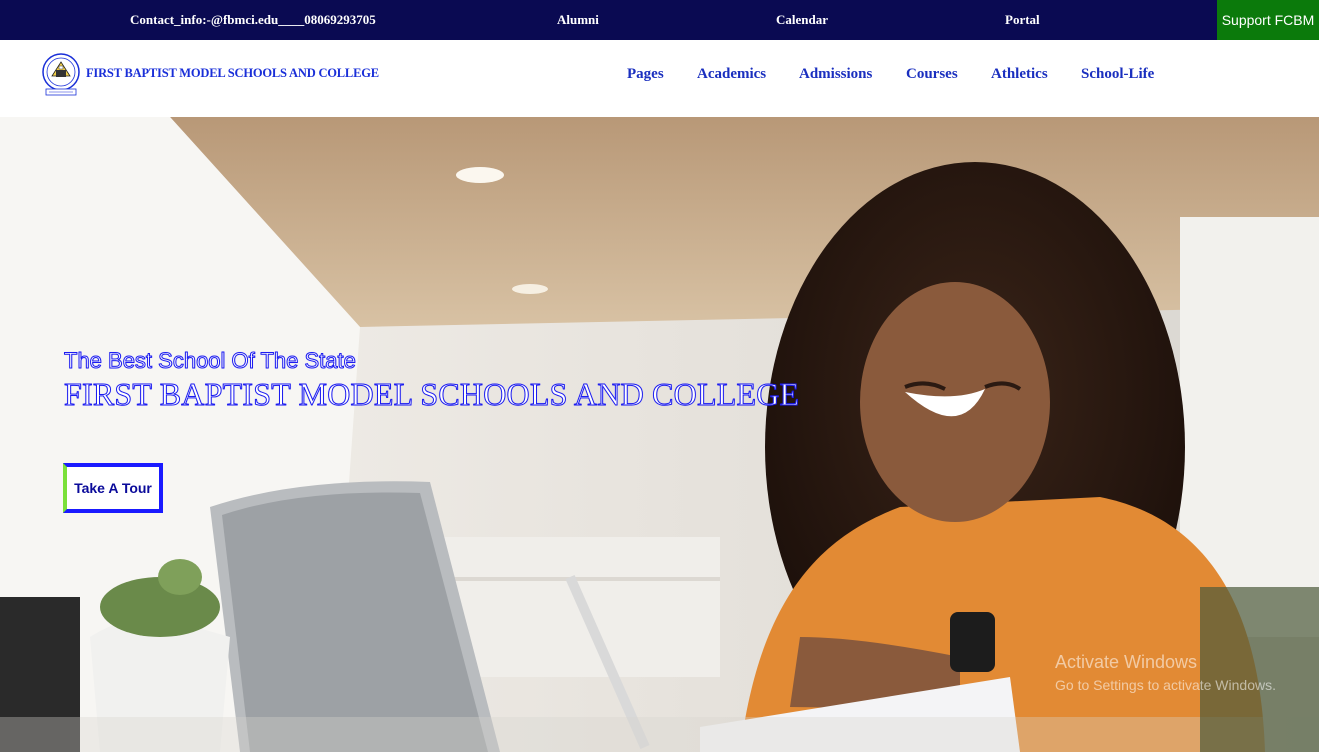  What do you see at coordinates (210, 361) in the screenshot?
I see `hero-tagline: The Best School Of The State` at bounding box center [210, 361].